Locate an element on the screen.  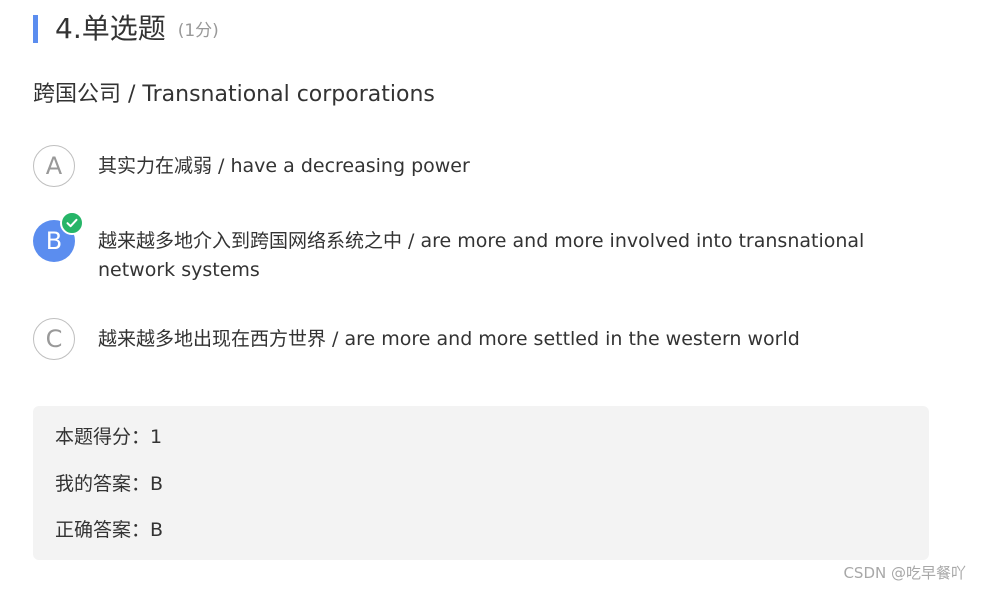
question-score: (1分) is located at coordinates (198, 31).